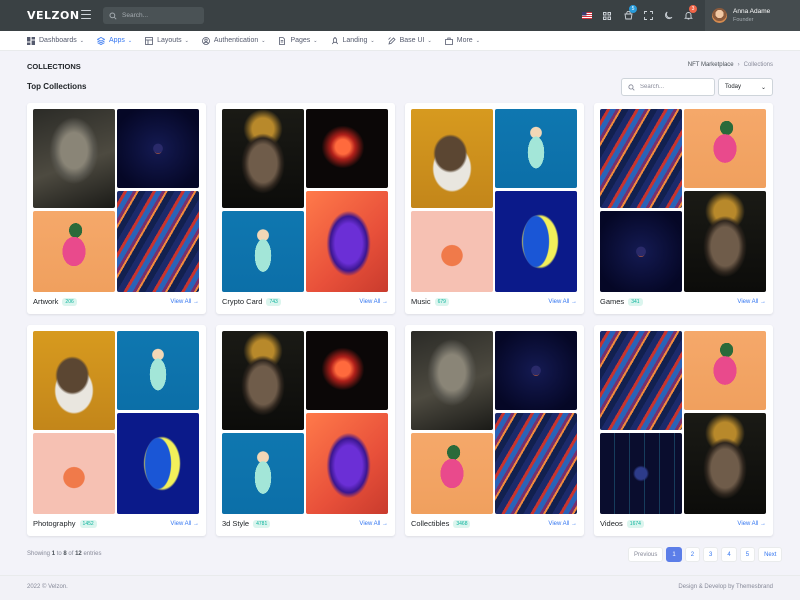 The width and height of the screenshot is (800, 600). I want to click on nav-dashboards-label: Dashboards, so click(58, 40).